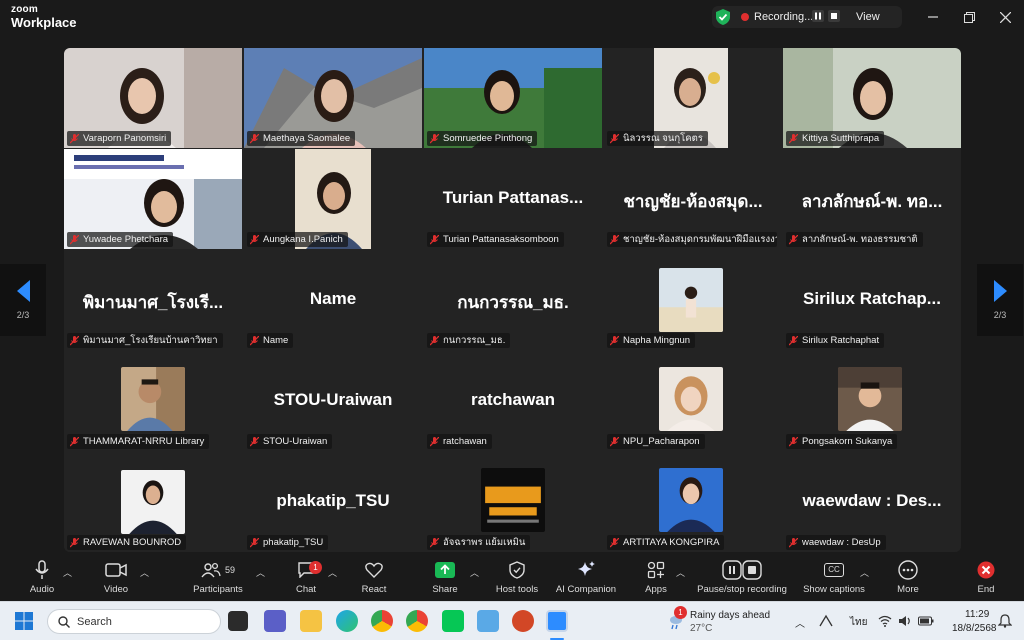 This screenshot has width=1024, height=640. Describe the element at coordinates (145, 340) in the screenshot. I see `participant-name-label: พิมานมาศ_โรงเรียนบ้านคาวิทยา` at that location.